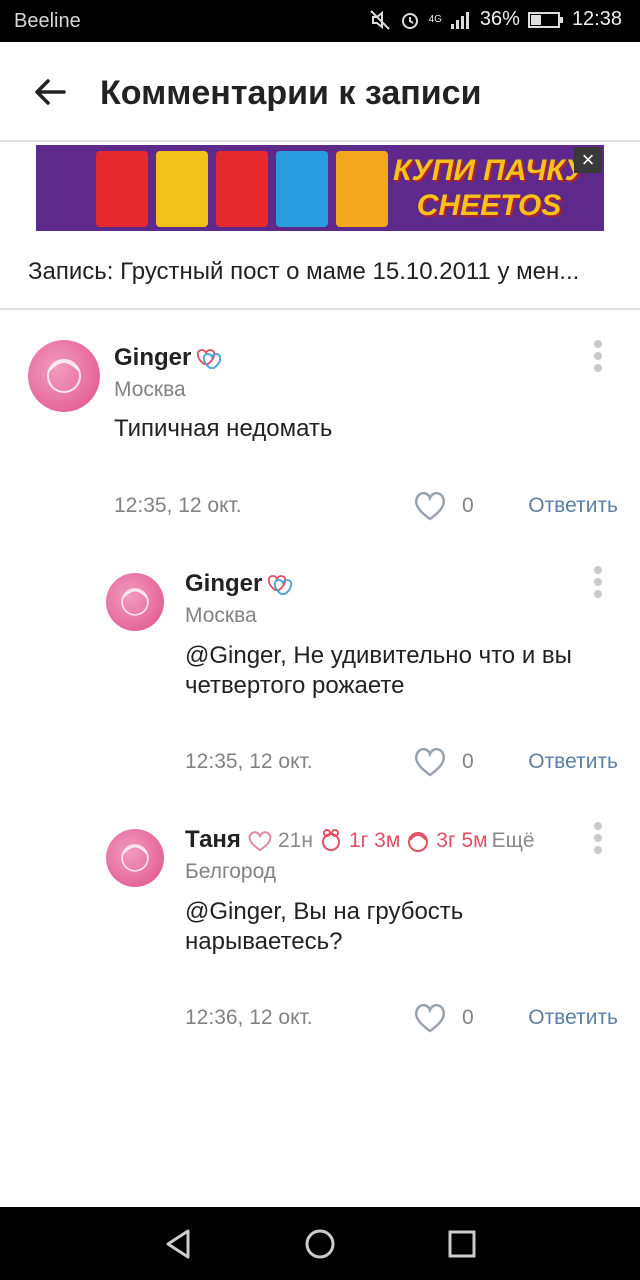 The image size is (640, 1280). Describe the element at coordinates (179, 1244) in the screenshot. I see `nav-back-icon` at that location.